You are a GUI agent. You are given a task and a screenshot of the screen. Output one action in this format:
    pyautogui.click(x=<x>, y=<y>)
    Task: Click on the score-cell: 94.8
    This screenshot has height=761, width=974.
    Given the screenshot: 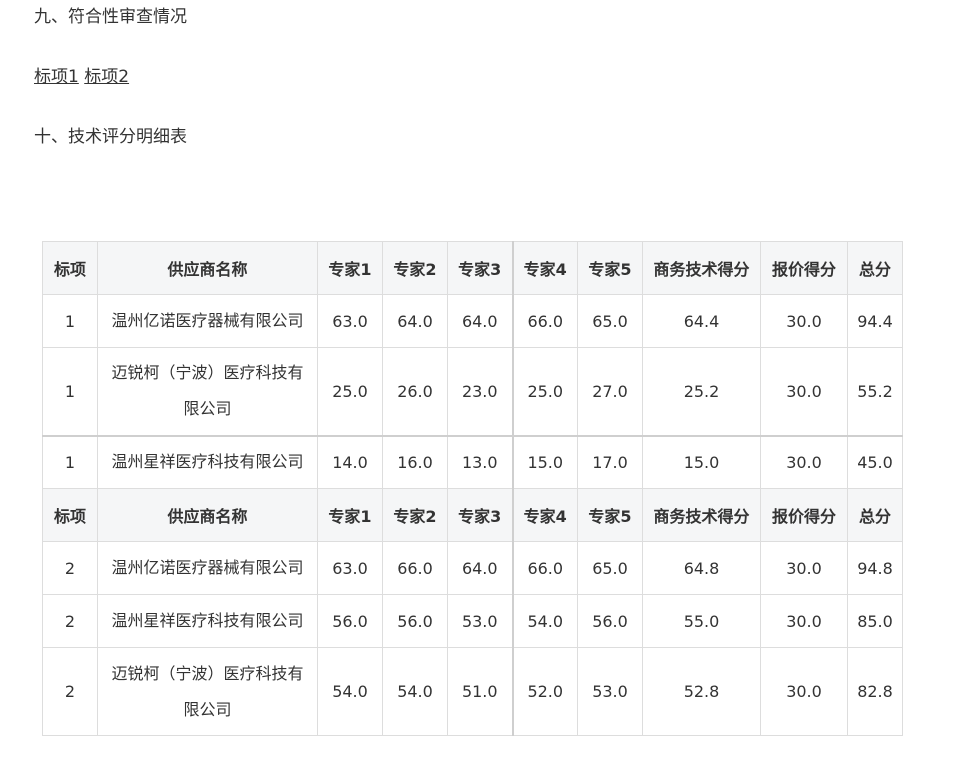 What is the action you would take?
    pyautogui.click(x=875, y=568)
    